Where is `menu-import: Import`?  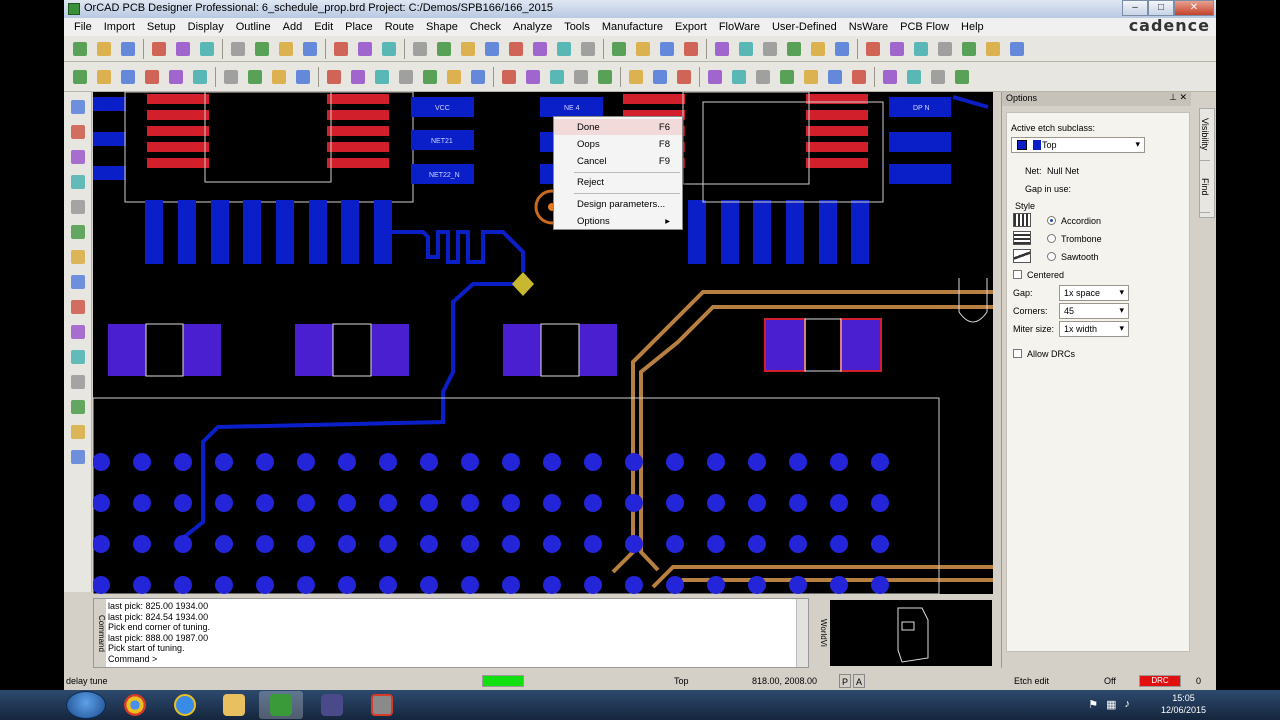 menu-import: Import is located at coordinates (119, 27).